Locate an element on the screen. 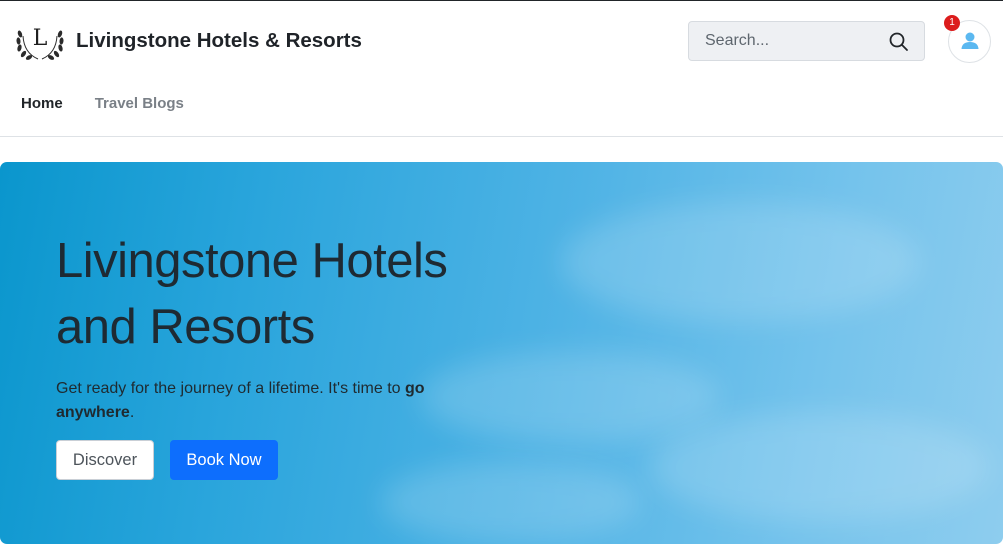  discover-button: Discover is located at coordinates (105, 460).